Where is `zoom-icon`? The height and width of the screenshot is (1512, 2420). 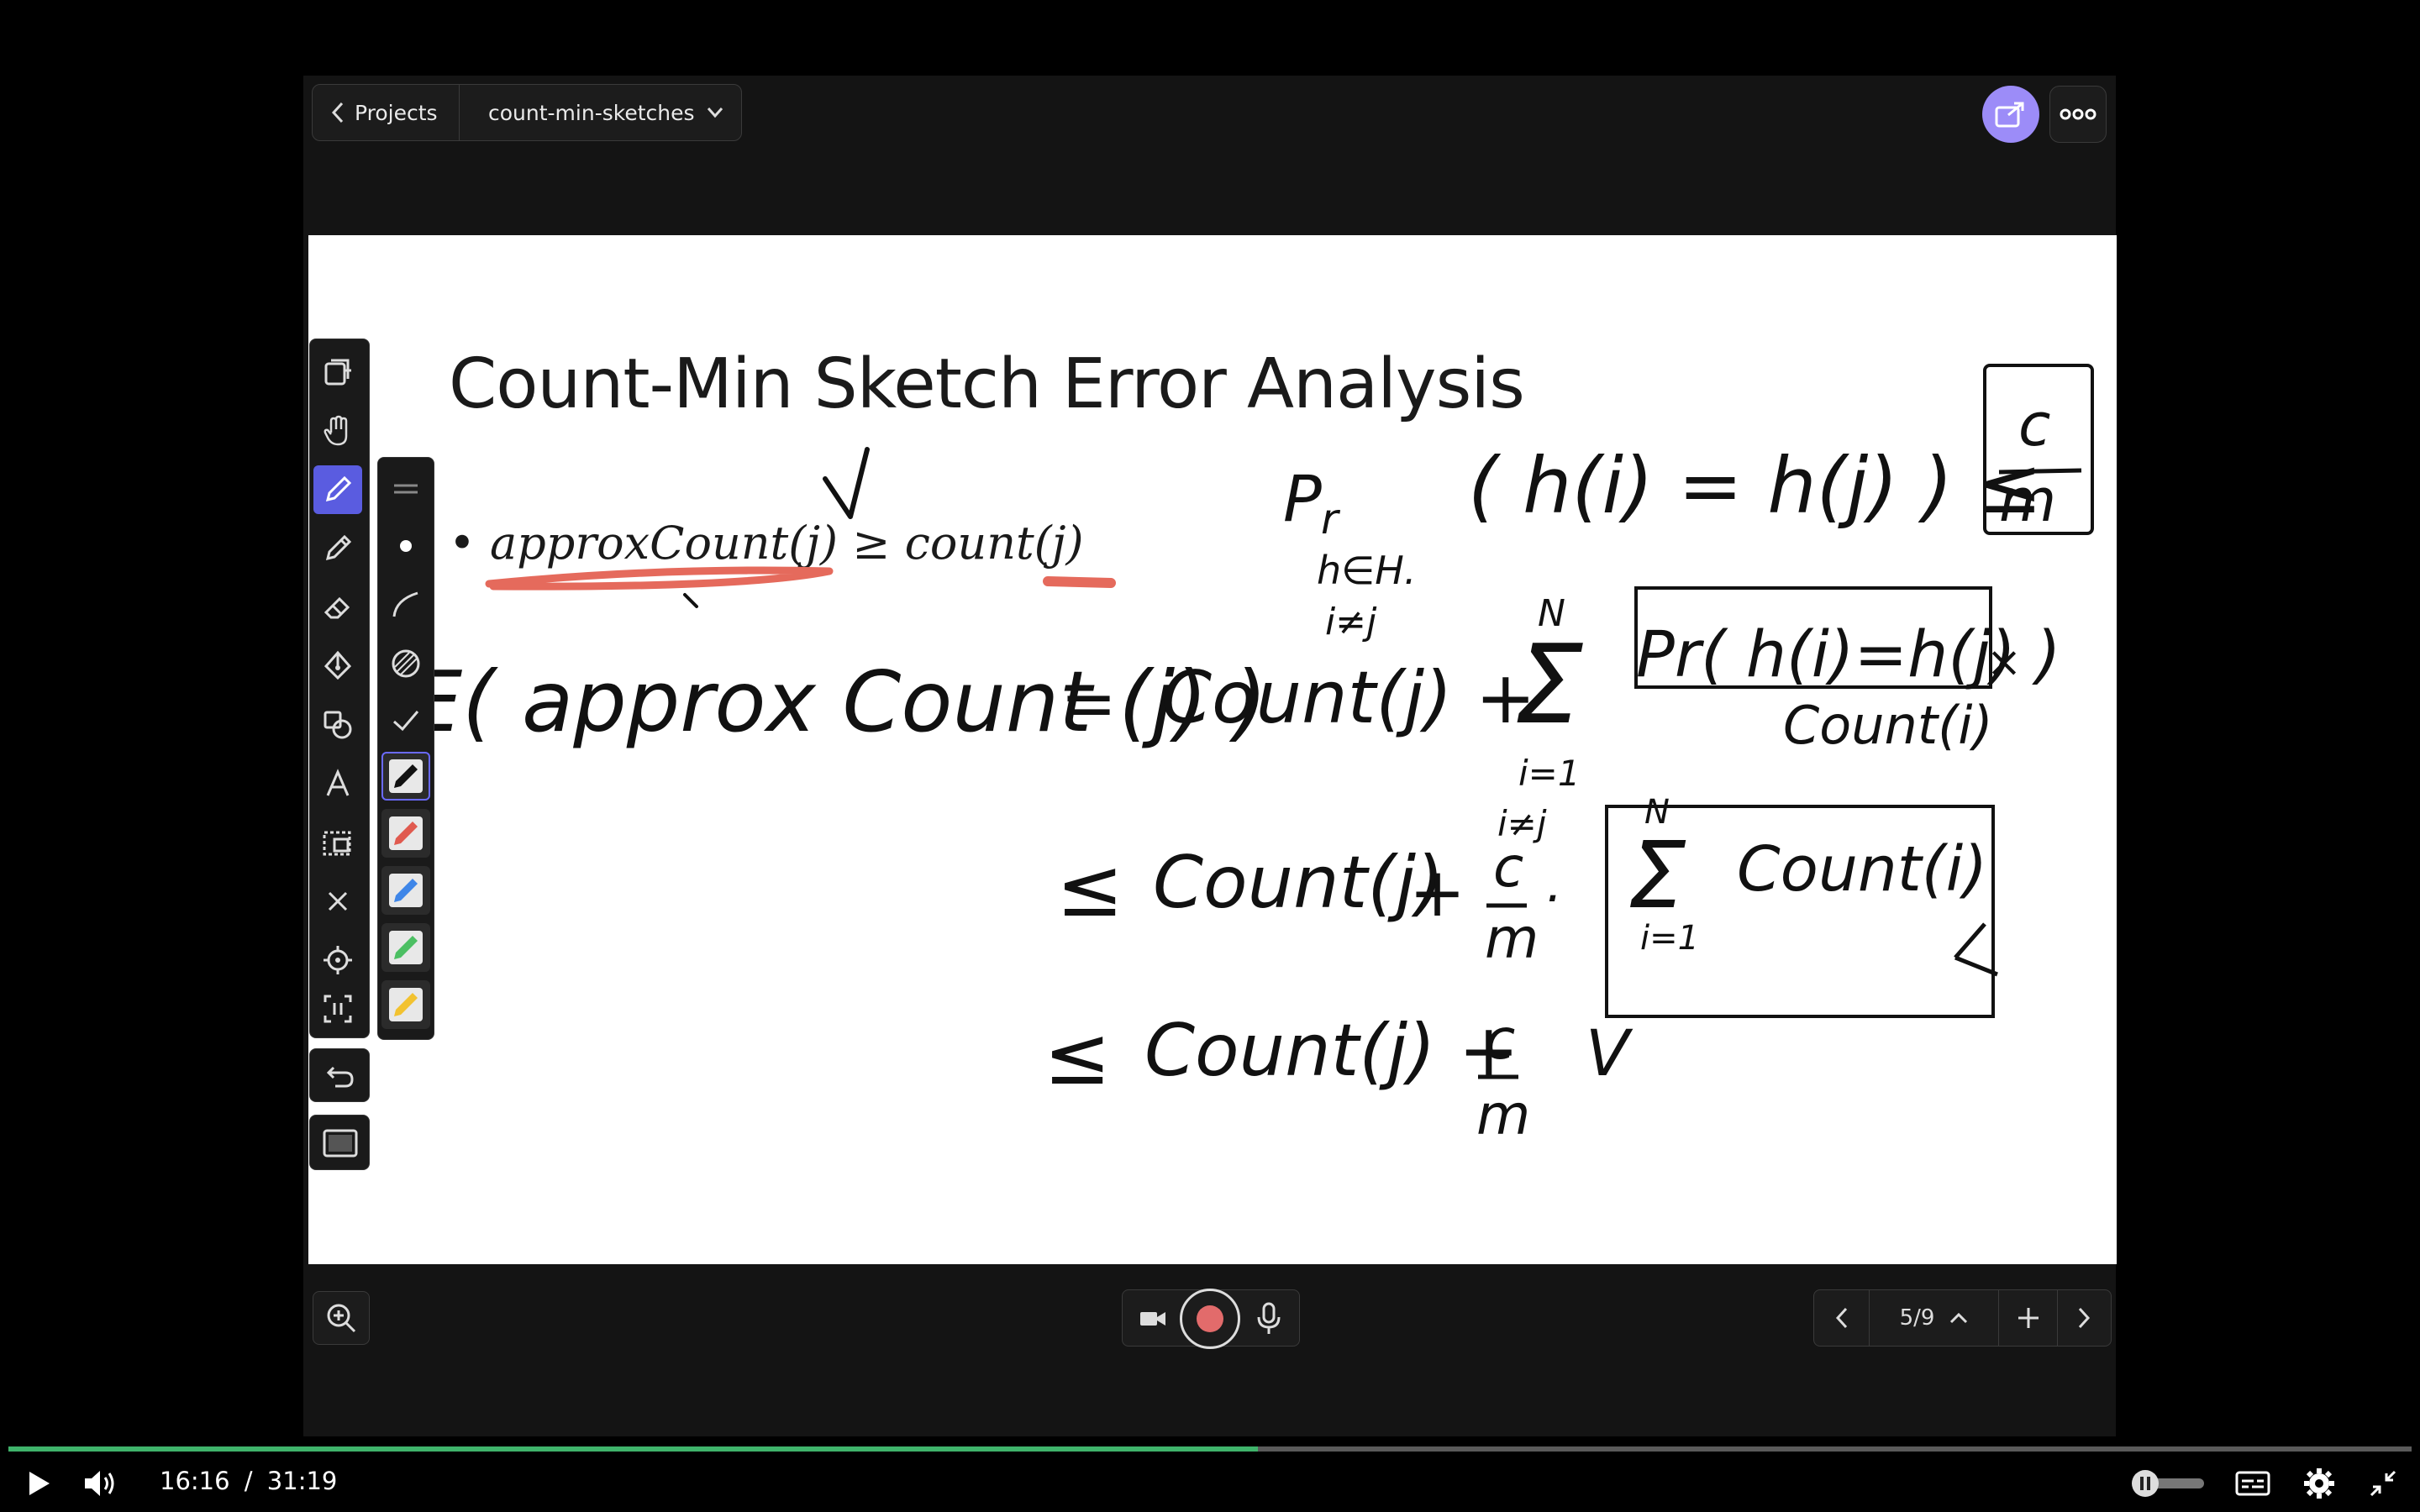 zoom-icon is located at coordinates (341, 1318).